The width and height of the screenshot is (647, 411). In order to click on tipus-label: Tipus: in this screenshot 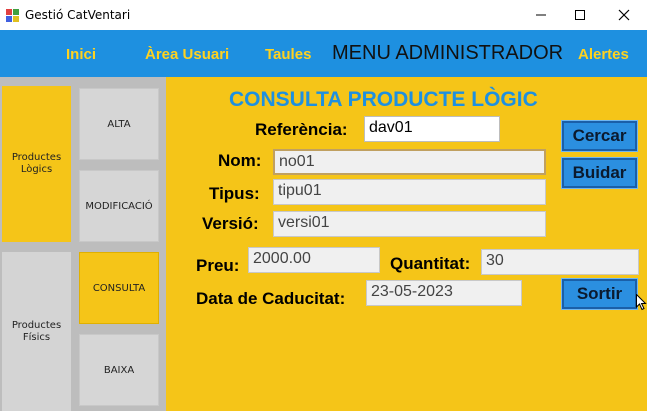, I will do `click(234, 193)`.